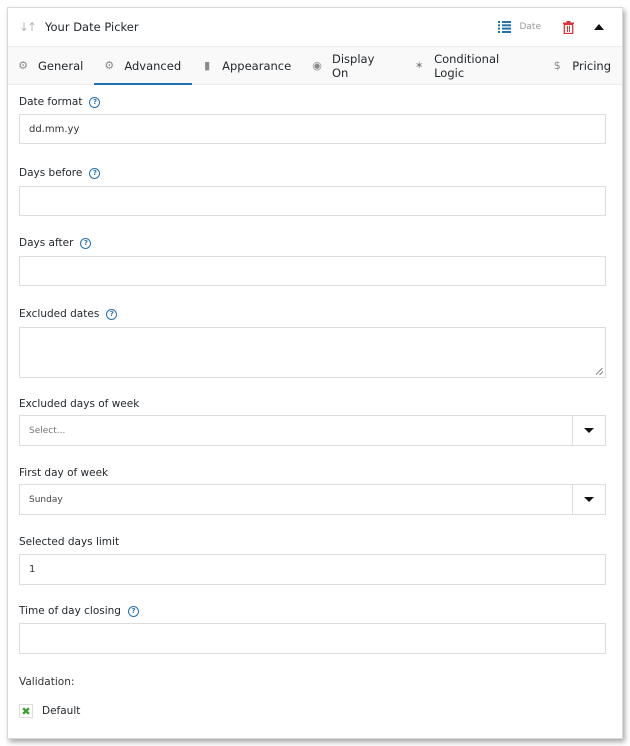 Image resolution: width=630 pixels, height=746 pixels. Describe the element at coordinates (46, 243) in the screenshot. I see `days-after-label: Days after` at that location.